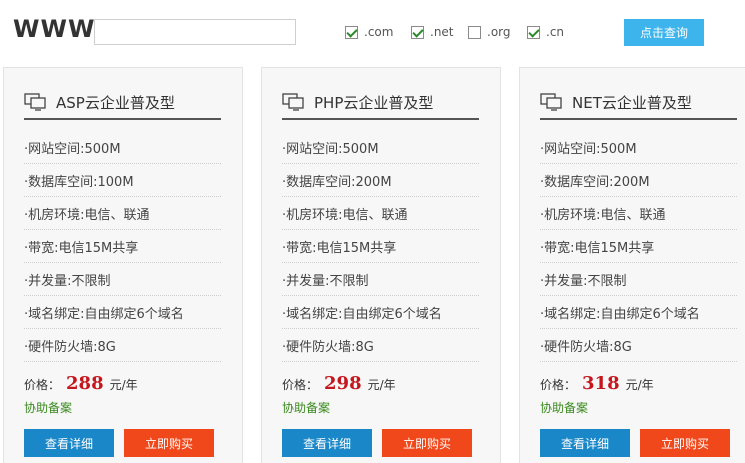 The width and height of the screenshot is (745, 463). I want to click on plan-card-header: ASP云企业普及型, so click(122, 103).